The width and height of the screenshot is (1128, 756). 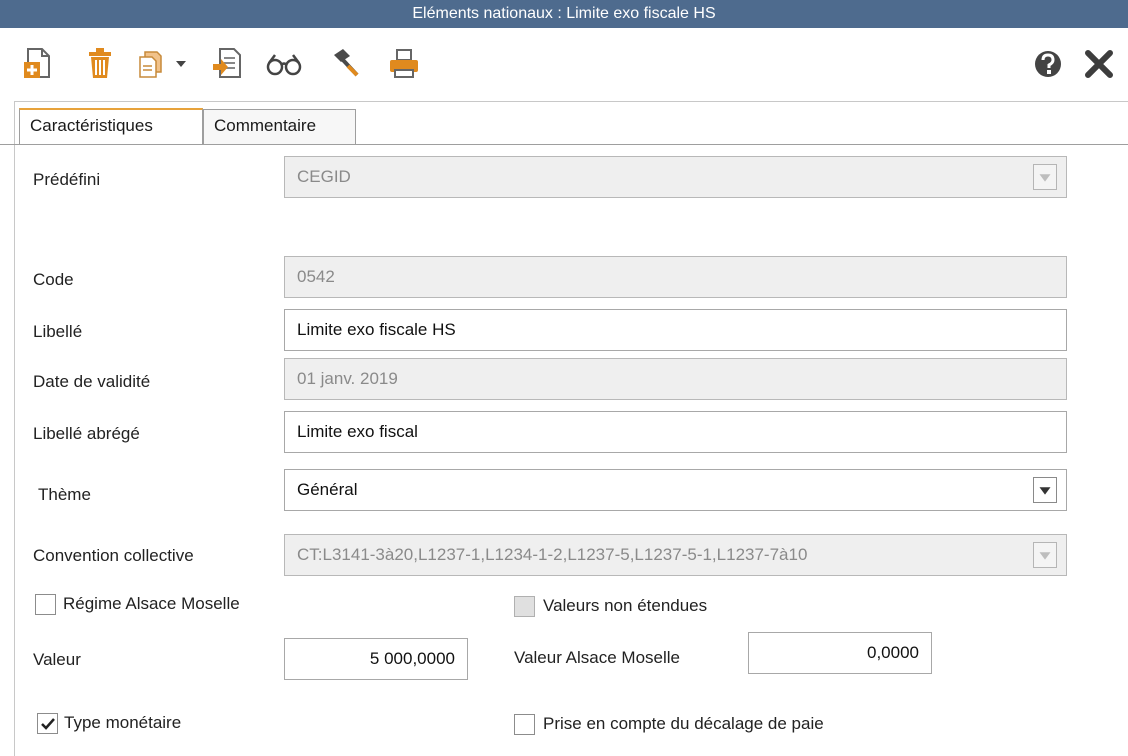 What do you see at coordinates (111, 126) in the screenshot?
I see `tab-caracteristiques: Caractéristiques` at bounding box center [111, 126].